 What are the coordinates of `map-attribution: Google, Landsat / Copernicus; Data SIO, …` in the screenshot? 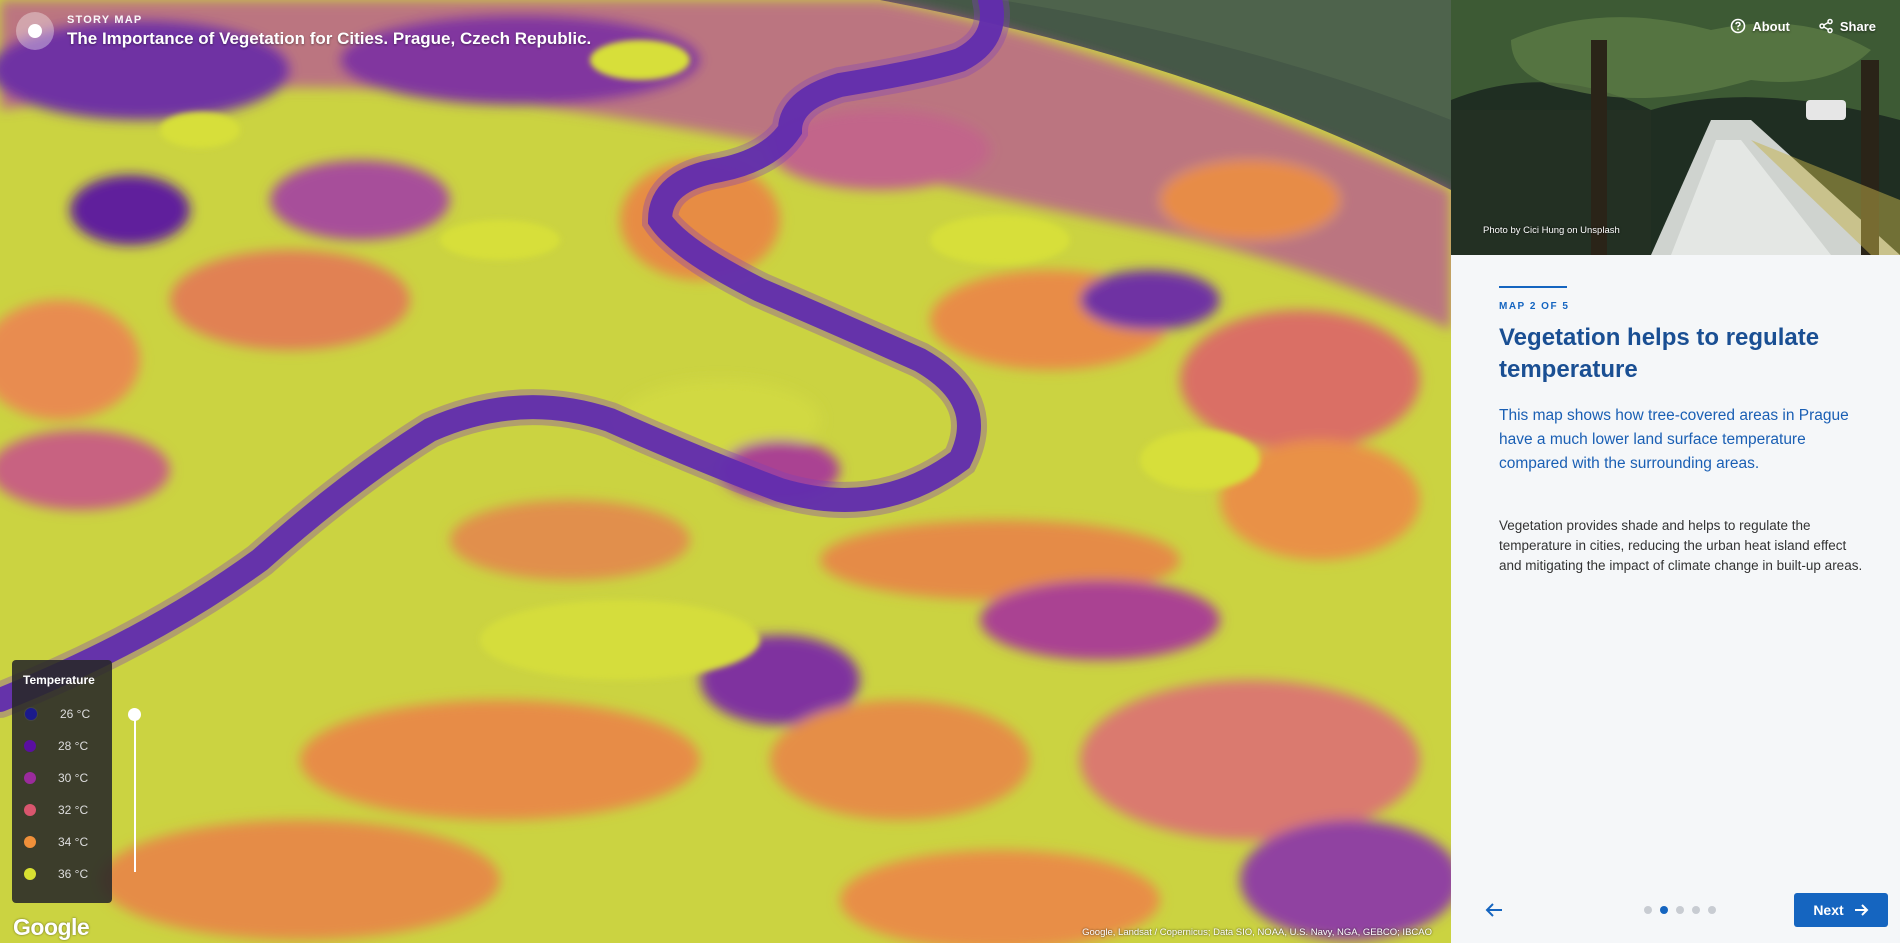 It's located at (1257, 932).